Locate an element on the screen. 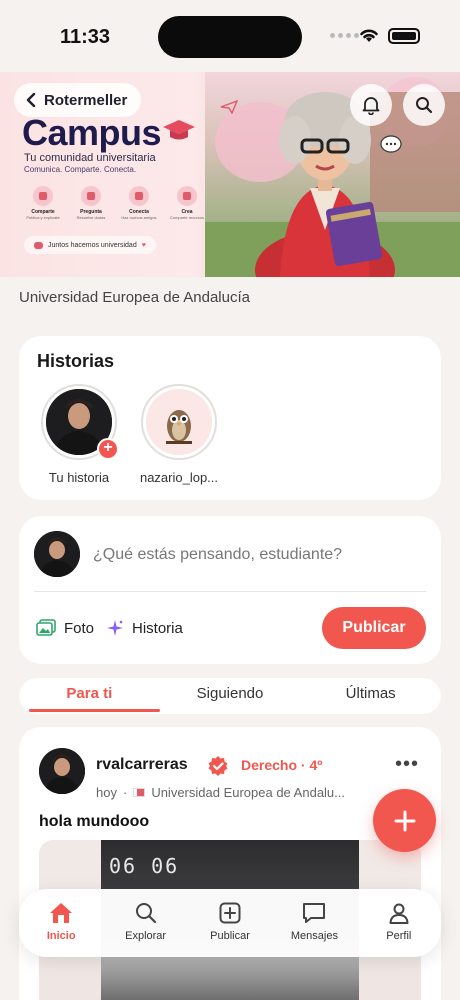  nav-label: Mensajes is located at coordinates (314, 936).